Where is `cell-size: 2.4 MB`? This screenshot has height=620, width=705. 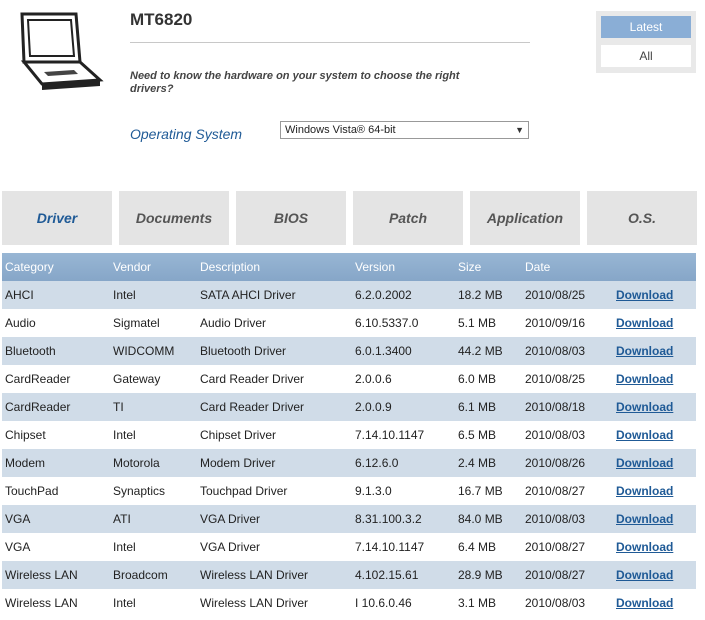
cell-size: 2.4 MB is located at coordinates (477, 463).